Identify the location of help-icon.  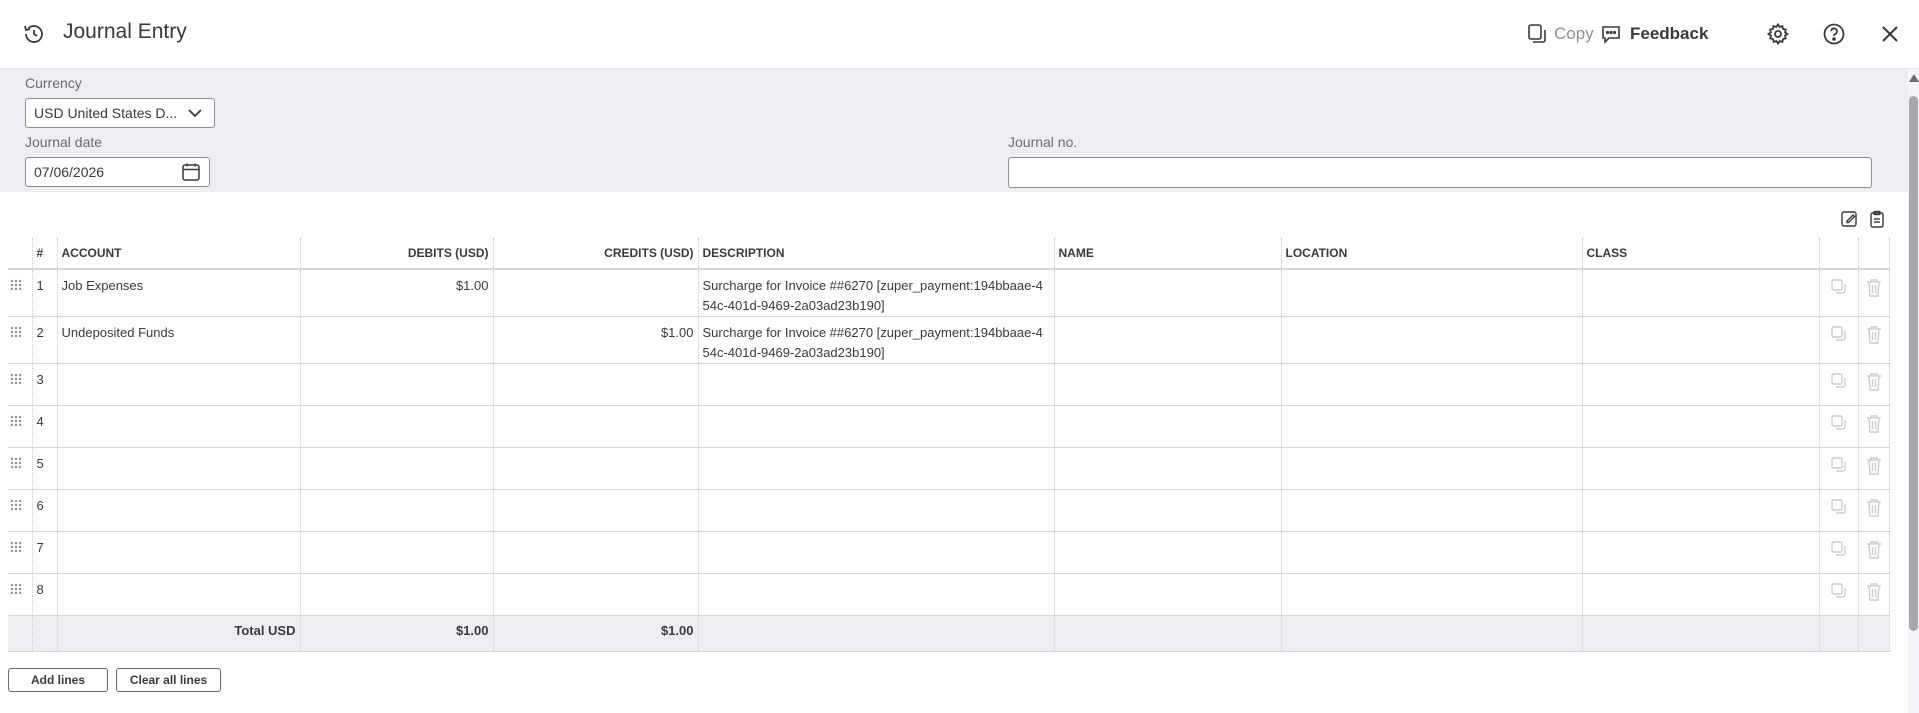
(1834, 34).